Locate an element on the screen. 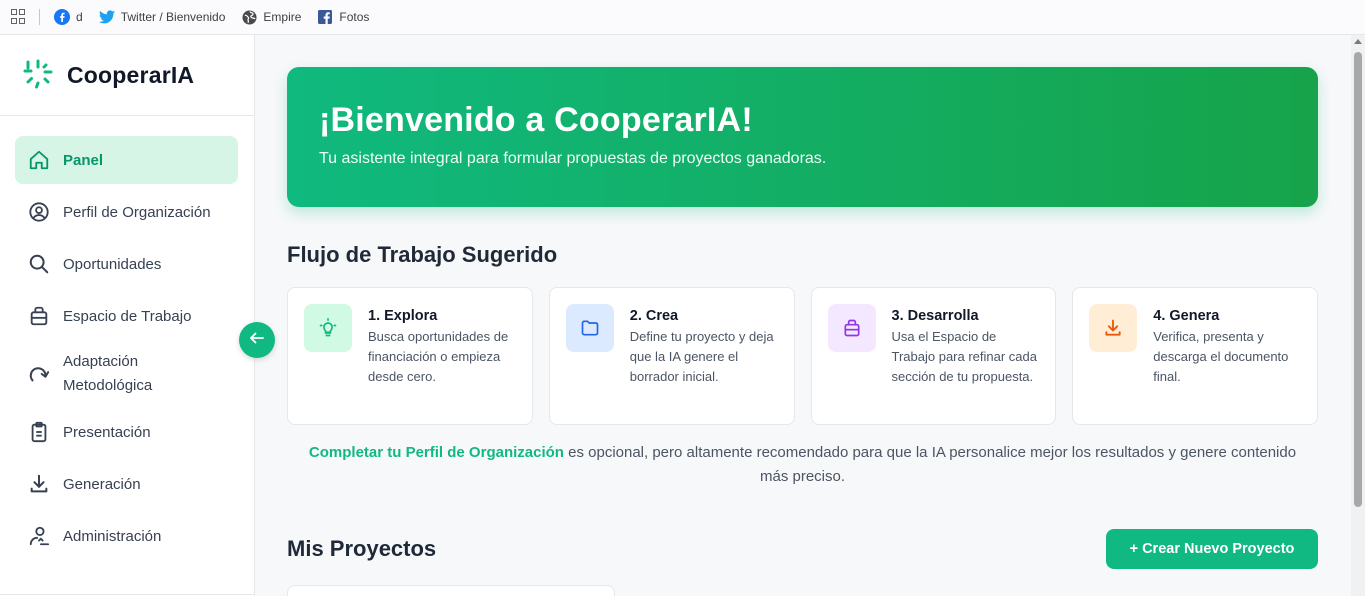 This screenshot has width=1365, height=596. hero-title: ¡Bienvenido a CooperarIA! is located at coordinates (536, 120).